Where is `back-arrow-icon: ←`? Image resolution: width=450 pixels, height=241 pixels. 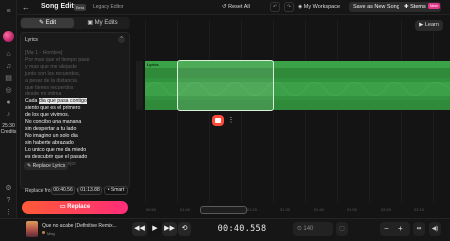 back-arrow-icon: ← is located at coordinates (26, 7).